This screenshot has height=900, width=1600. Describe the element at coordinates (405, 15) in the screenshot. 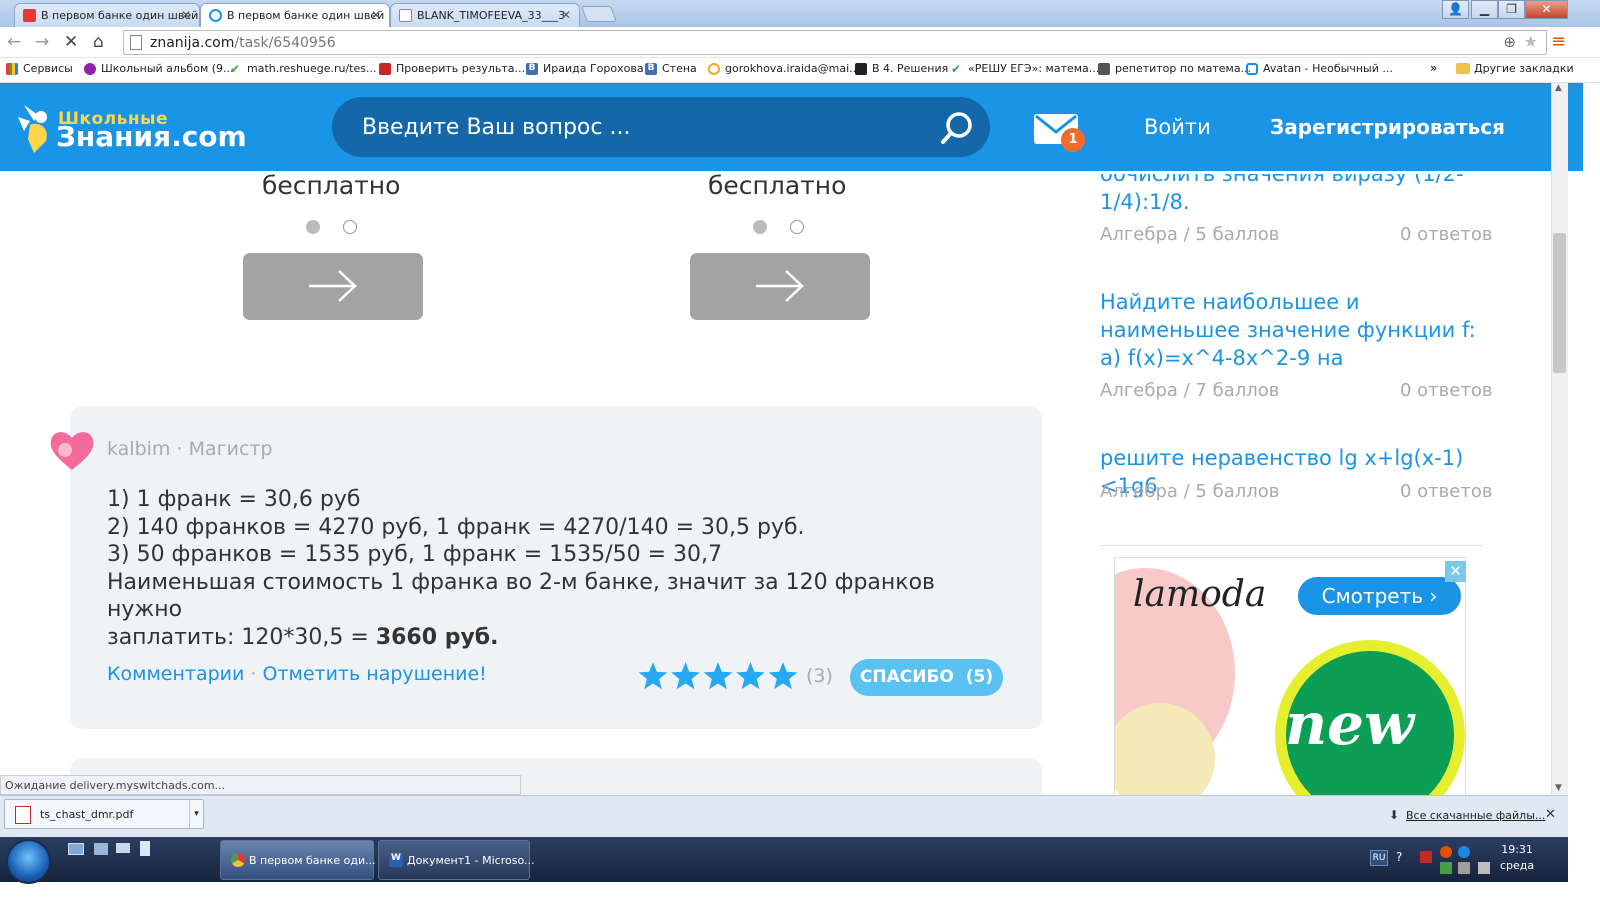

I see `document-favicon-icon` at that location.